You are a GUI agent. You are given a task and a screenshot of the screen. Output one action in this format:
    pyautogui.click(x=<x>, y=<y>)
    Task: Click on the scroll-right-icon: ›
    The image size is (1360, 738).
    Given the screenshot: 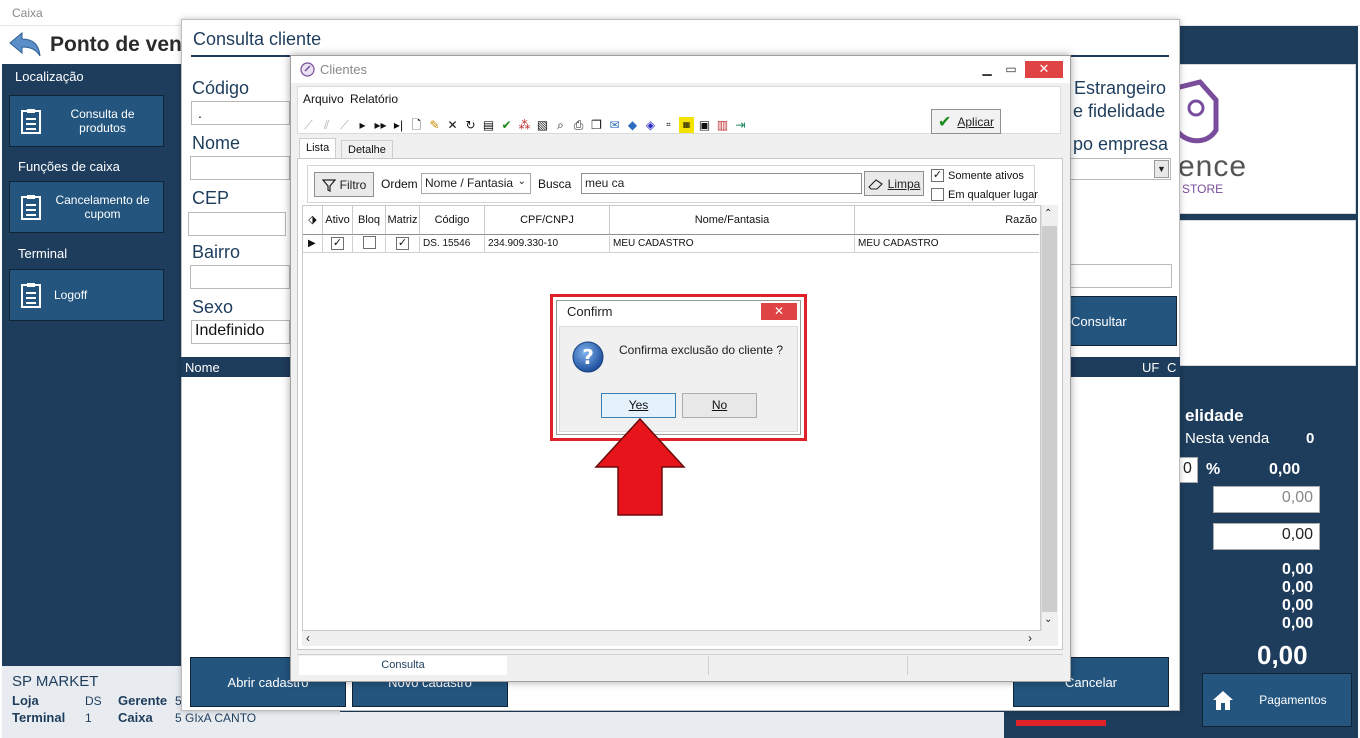 What is the action you would take?
    pyautogui.click(x=1030, y=638)
    